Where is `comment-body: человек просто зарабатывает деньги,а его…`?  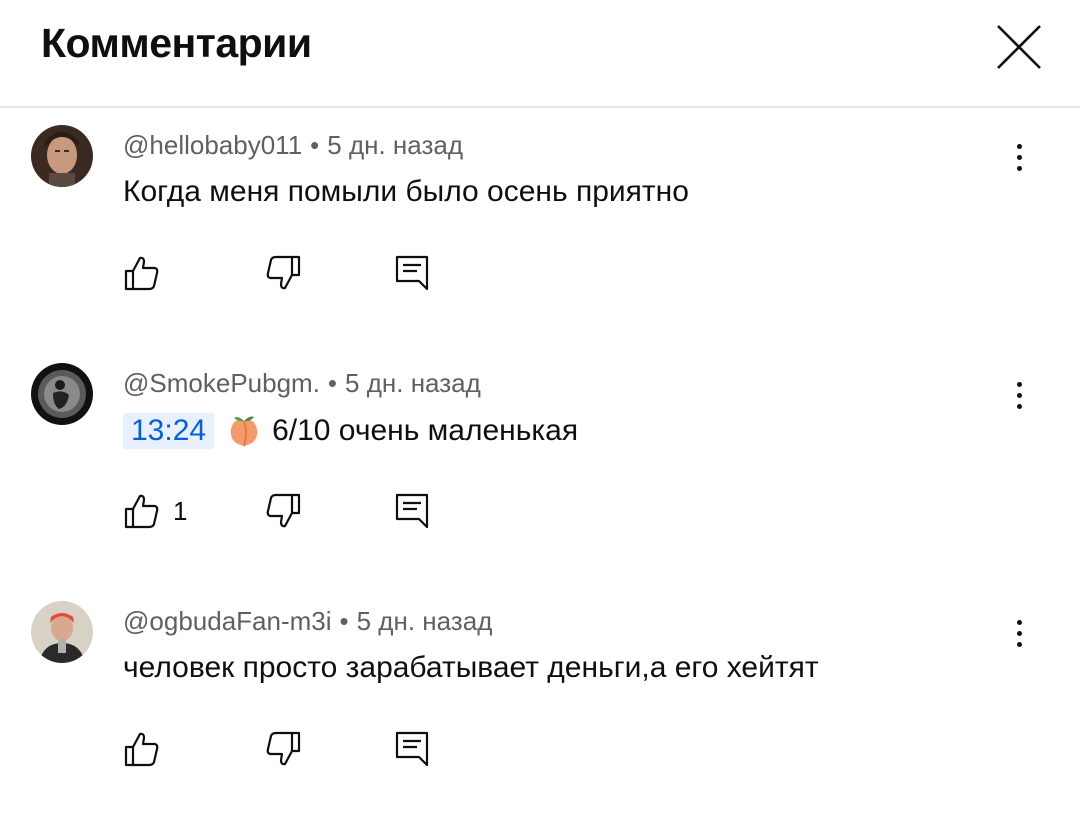
comment-body: человек просто зарабатывает деньги,а его… is located at coordinates (471, 667).